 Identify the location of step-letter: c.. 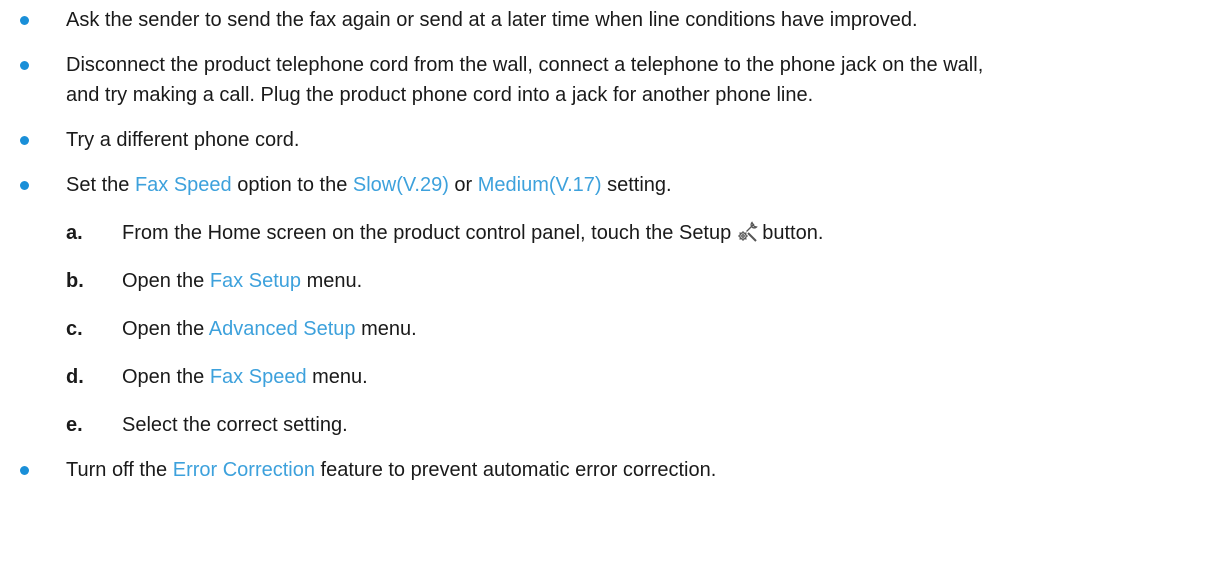
(74, 329).